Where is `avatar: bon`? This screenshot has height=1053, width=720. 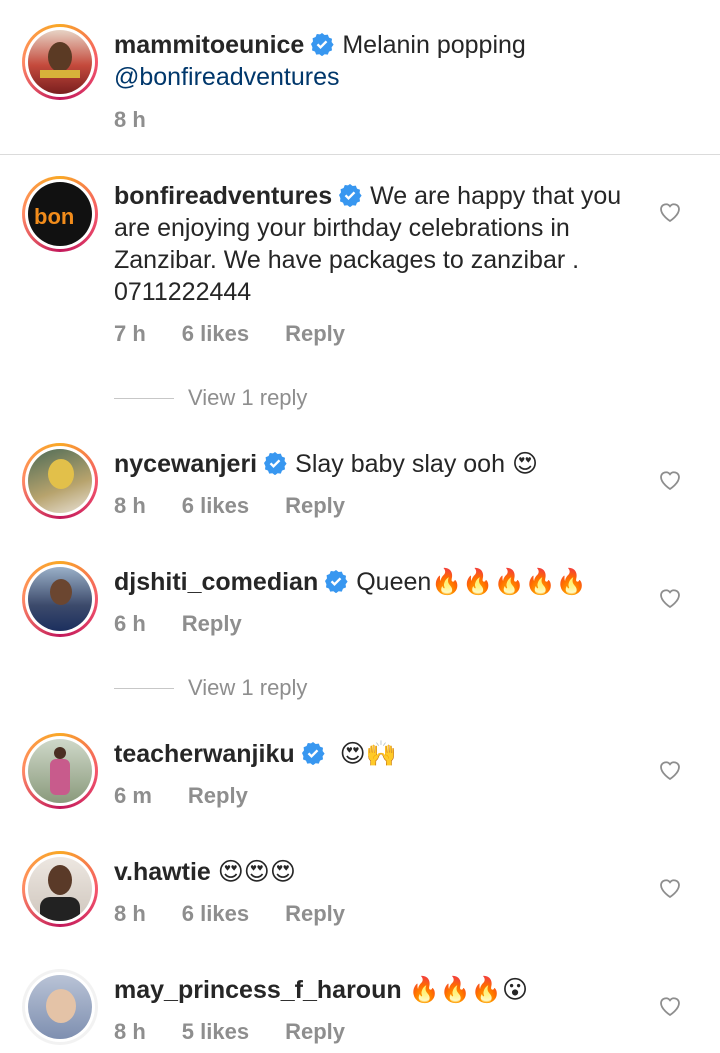 avatar: bon is located at coordinates (60, 214).